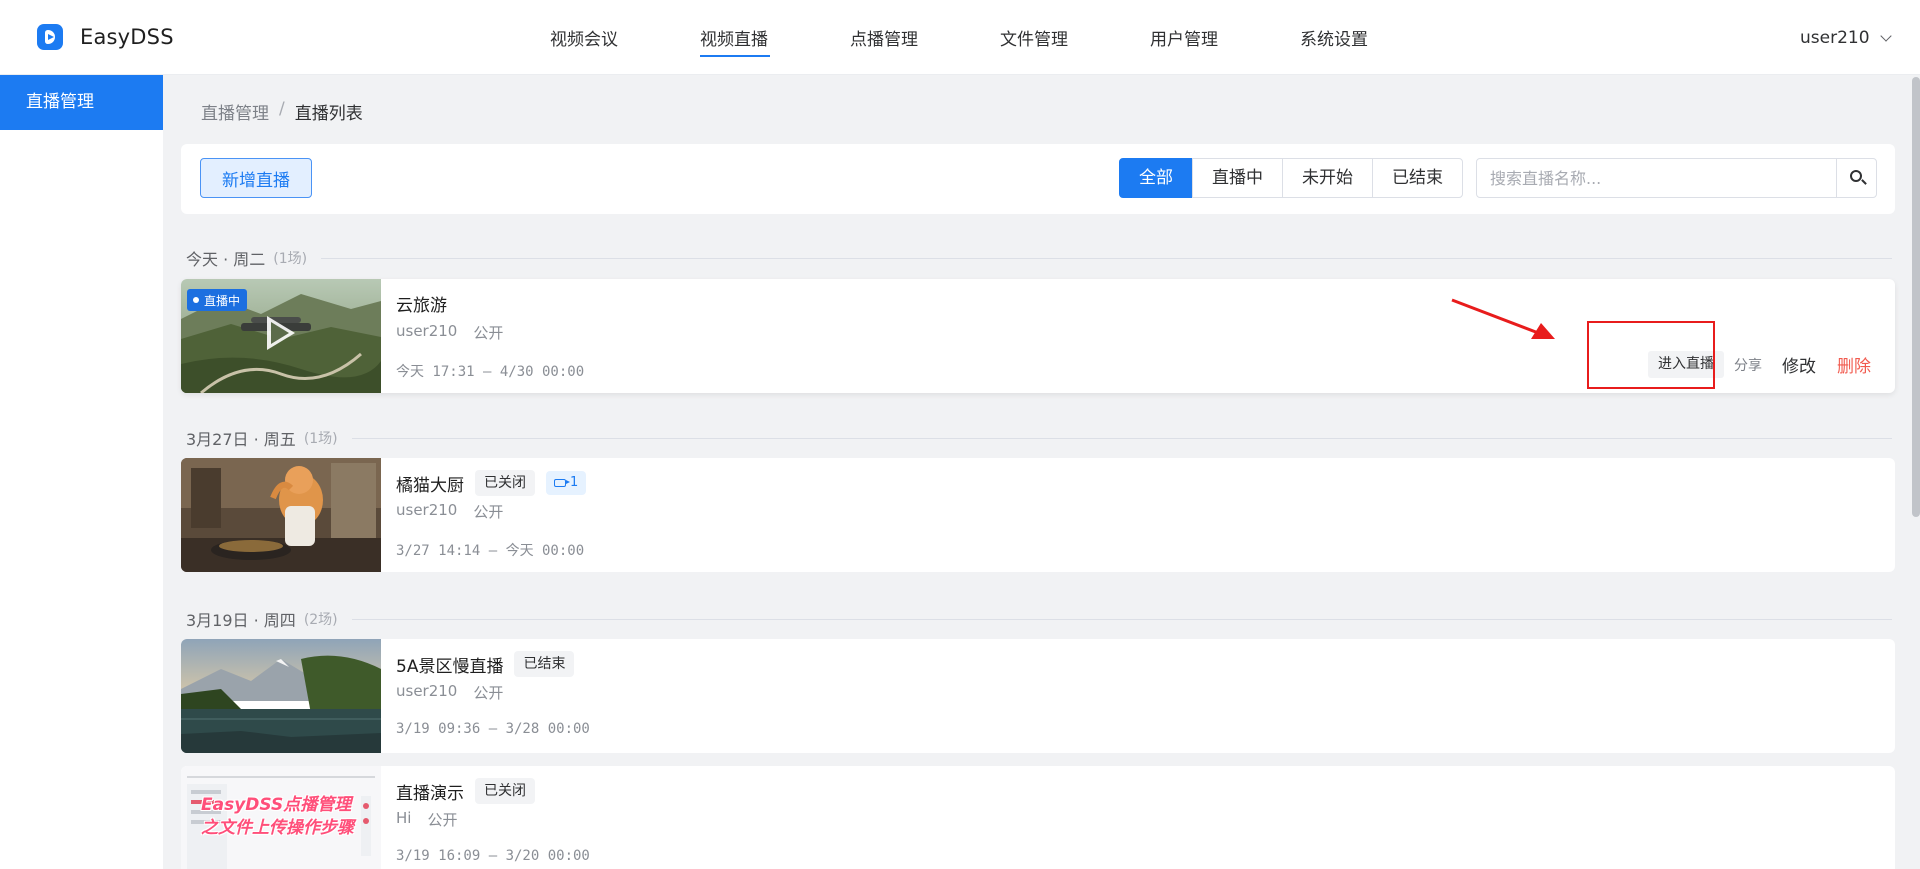 Image resolution: width=1920 pixels, height=869 pixels. Describe the element at coordinates (1748, 365) in the screenshot. I see `share-button: 分享` at that location.